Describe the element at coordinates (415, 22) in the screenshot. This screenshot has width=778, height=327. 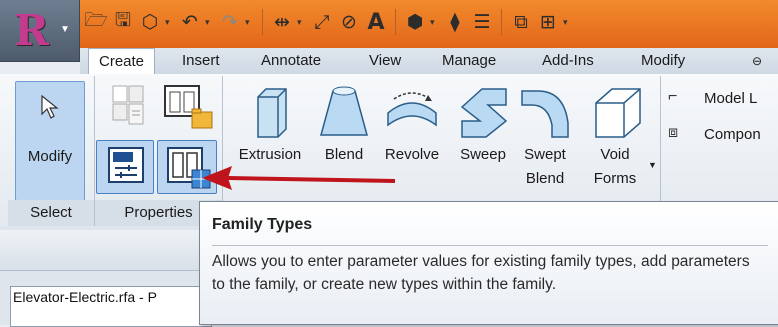
I see `3d-view-icon: ⬢` at that location.